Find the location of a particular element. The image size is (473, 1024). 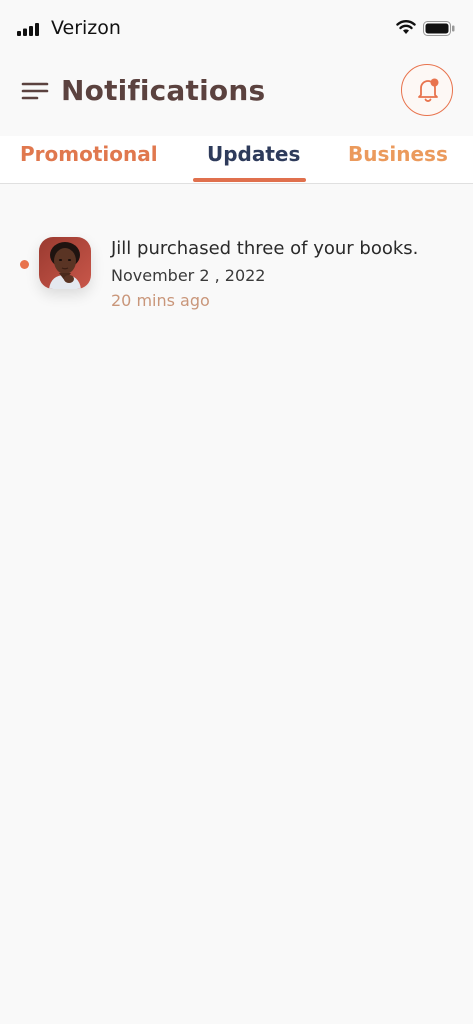

tab-updates: Updates is located at coordinates (253, 154).